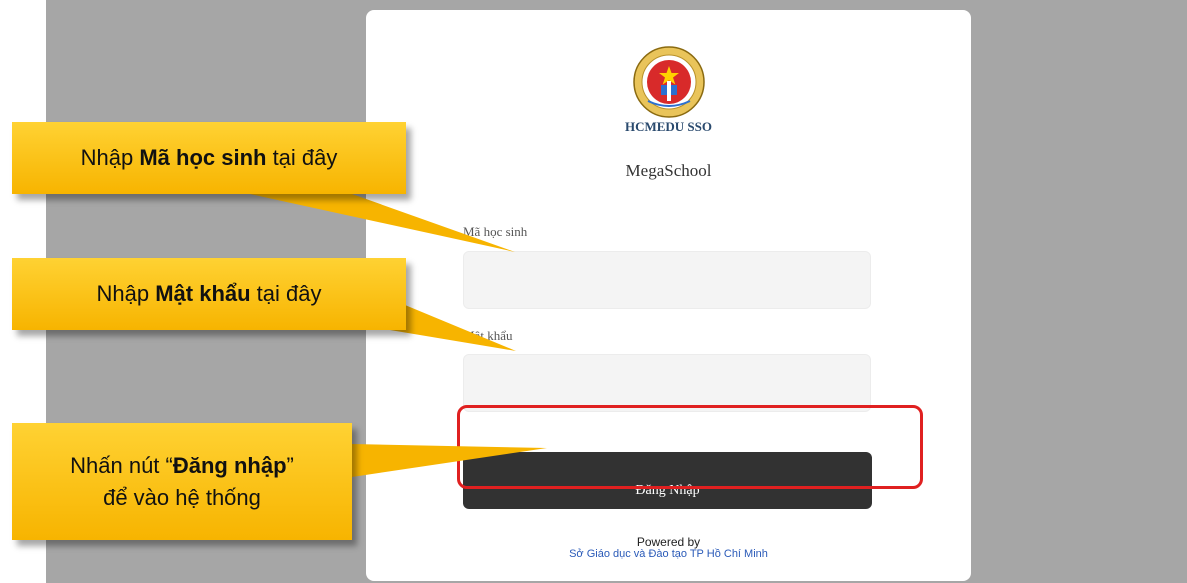 Image resolution: width=1187 pixels, height=583 pixels. I want to click on callout-text: Nhấn nút “, so click(121, 465).